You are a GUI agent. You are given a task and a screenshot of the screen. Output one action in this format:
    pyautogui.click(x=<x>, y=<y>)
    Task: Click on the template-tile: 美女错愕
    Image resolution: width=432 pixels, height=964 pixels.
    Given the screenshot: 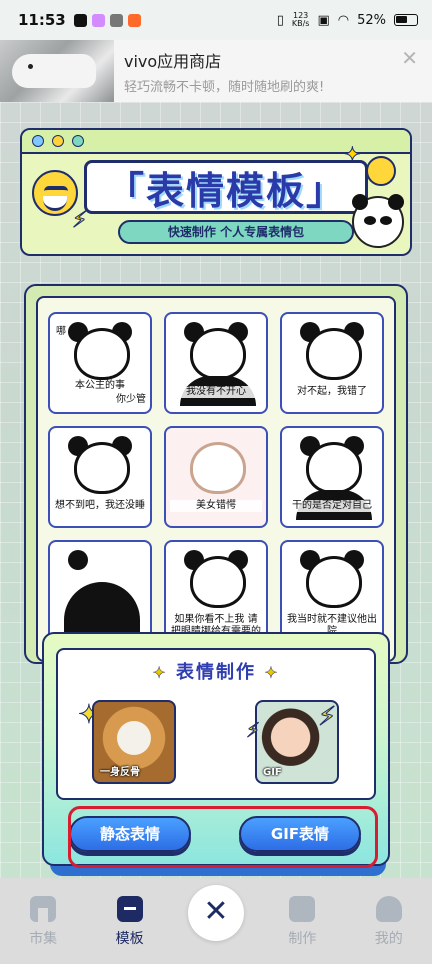 What is the action you would take?
    pyautogui.click(x=216, y=477)
    